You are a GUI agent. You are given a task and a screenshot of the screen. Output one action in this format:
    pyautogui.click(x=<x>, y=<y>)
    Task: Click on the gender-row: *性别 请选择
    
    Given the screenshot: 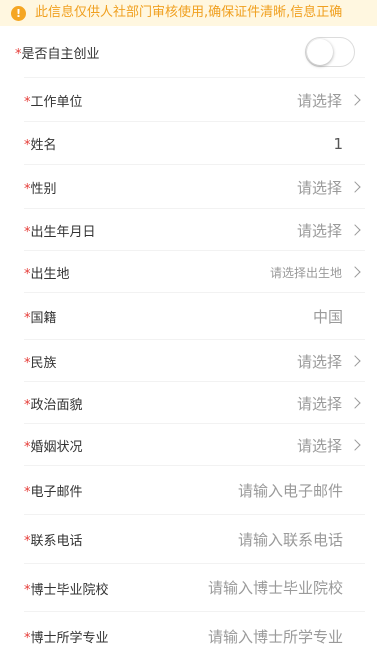 What is the action you would take?
    pyautogui.click(x=188, y=187)
    